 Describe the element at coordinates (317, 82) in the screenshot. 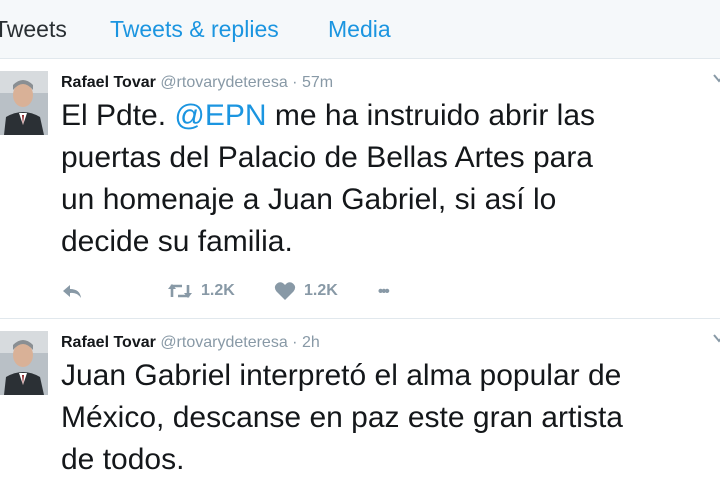

I see `tweet-timestamp: 57m` at that location.